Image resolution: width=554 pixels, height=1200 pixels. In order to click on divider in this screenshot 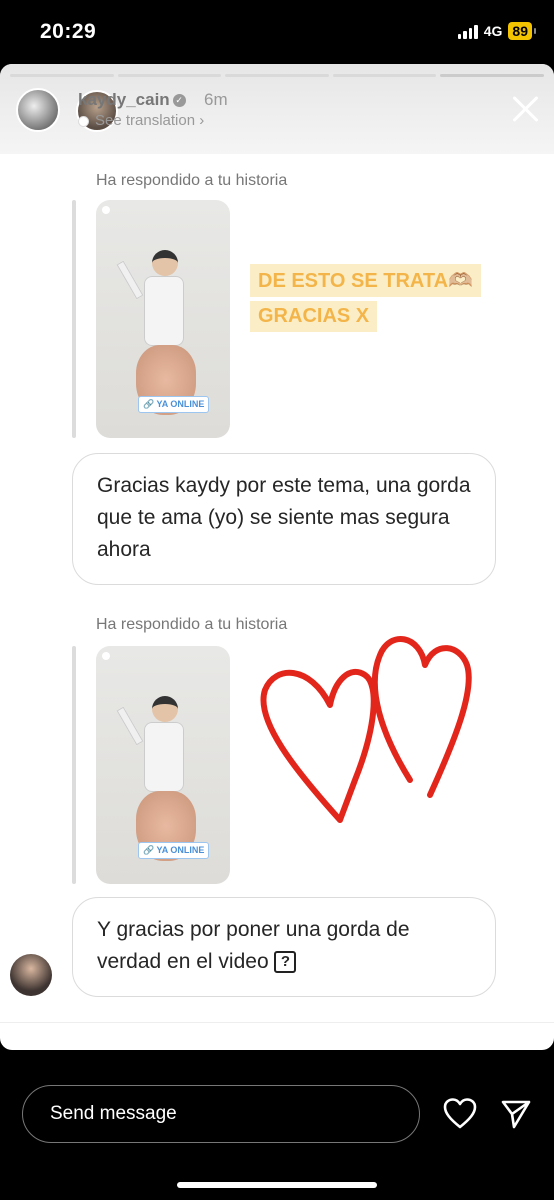, I will do `click(277, 1022)`.